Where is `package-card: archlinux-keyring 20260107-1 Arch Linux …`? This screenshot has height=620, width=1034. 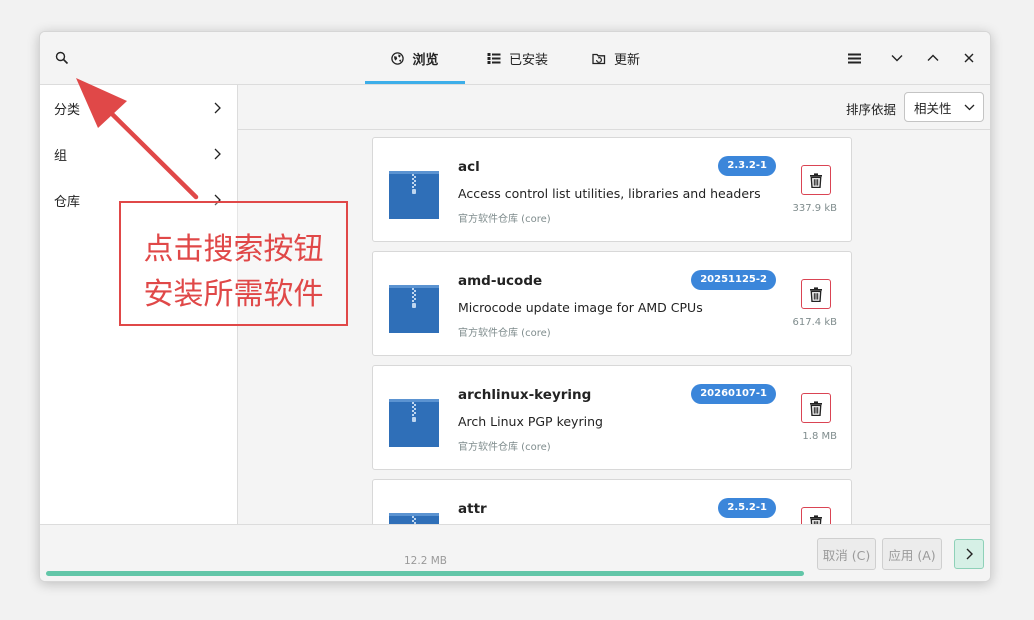 package-card: archlinux-keyring 20260107-1 Arch Linux … is located at coordinates (612, 417).